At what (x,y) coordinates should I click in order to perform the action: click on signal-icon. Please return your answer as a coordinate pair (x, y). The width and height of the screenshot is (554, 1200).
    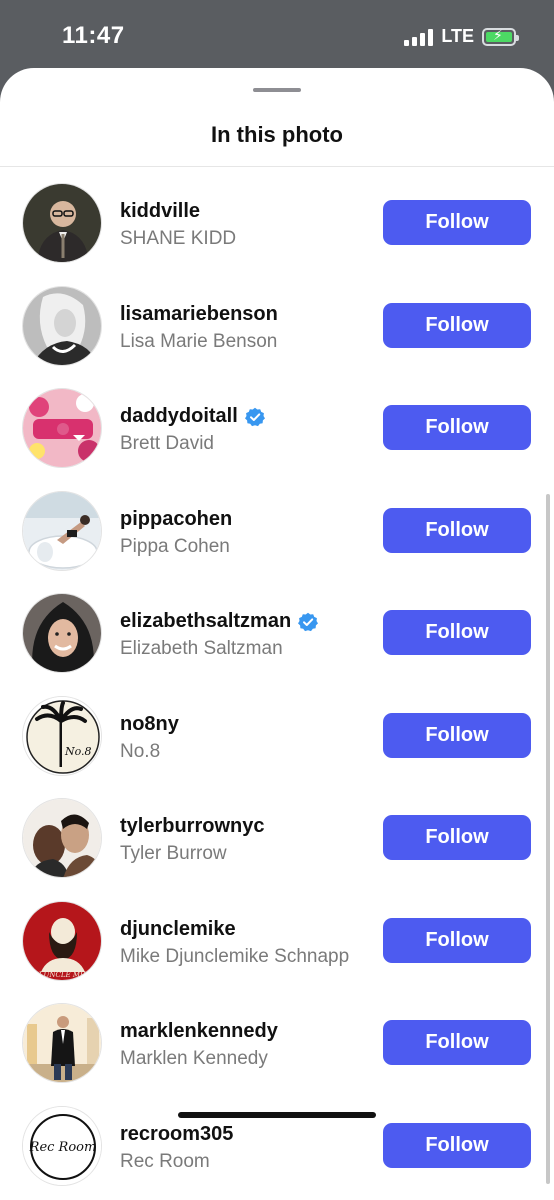
    Looking at the image, I should click on (419, 37).